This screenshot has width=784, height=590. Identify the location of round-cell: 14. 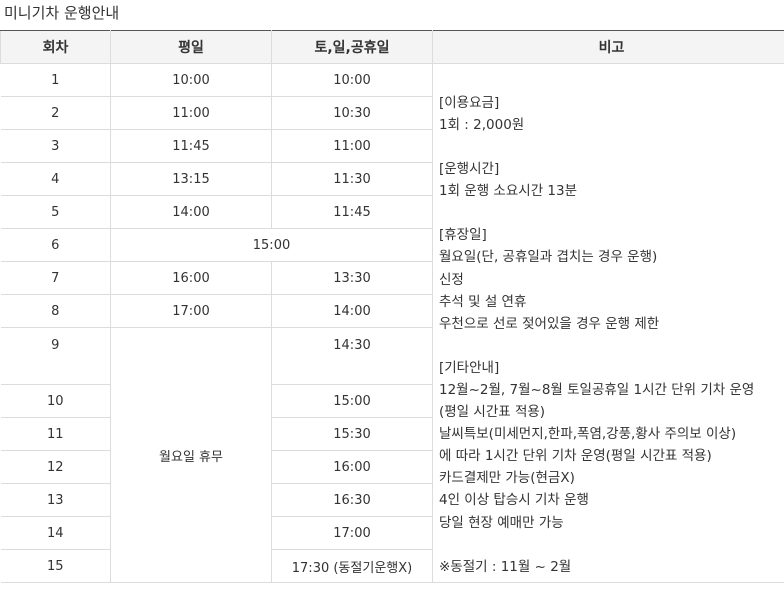
(55, 533).